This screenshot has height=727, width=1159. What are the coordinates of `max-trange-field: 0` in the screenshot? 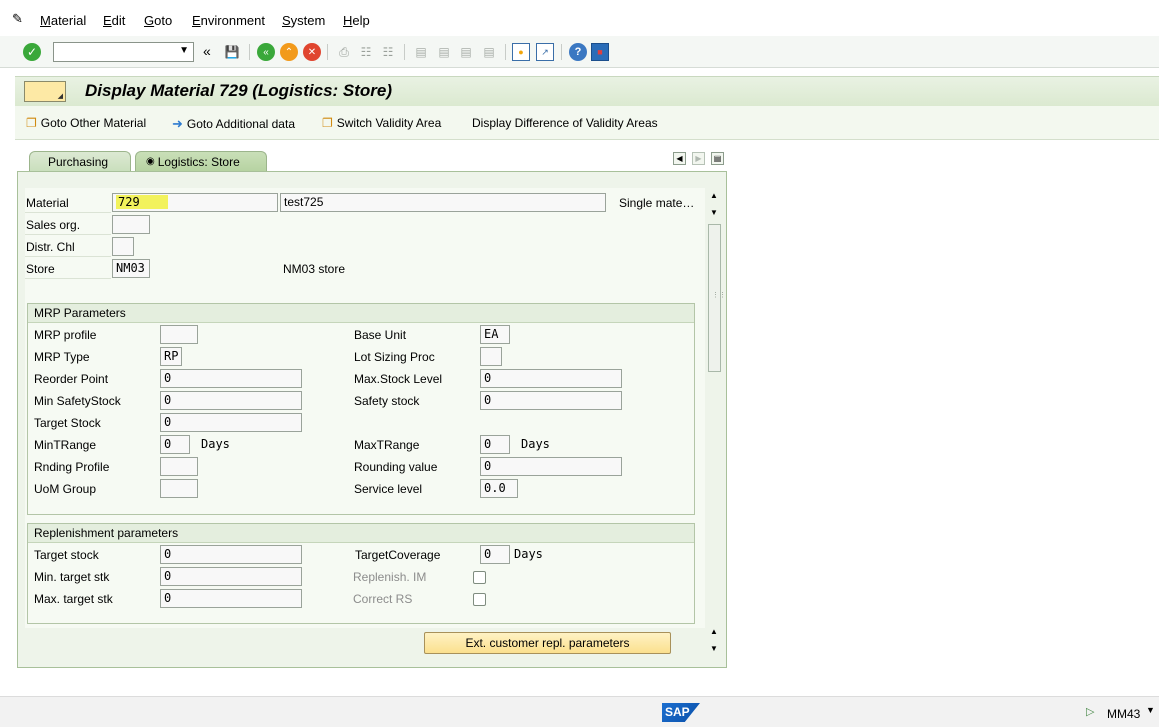 It's located at (495, 444).